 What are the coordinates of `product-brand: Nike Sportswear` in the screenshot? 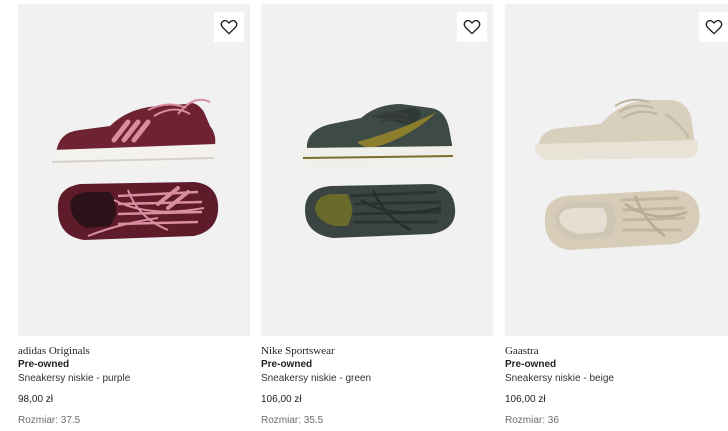 It's located at (377, 351).